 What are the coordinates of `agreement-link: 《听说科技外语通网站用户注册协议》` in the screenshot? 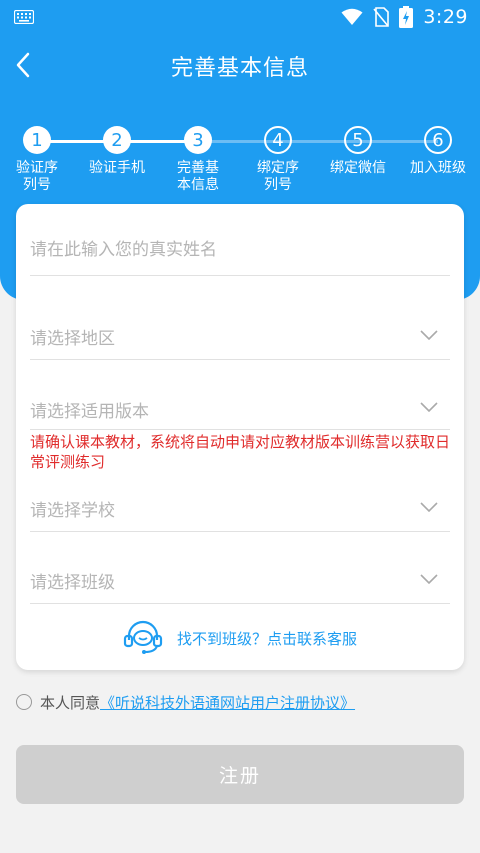 It's located at (227, 702).